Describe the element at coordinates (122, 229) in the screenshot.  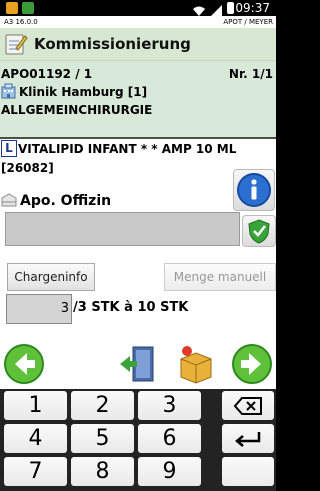
I see `location-input` at that location.